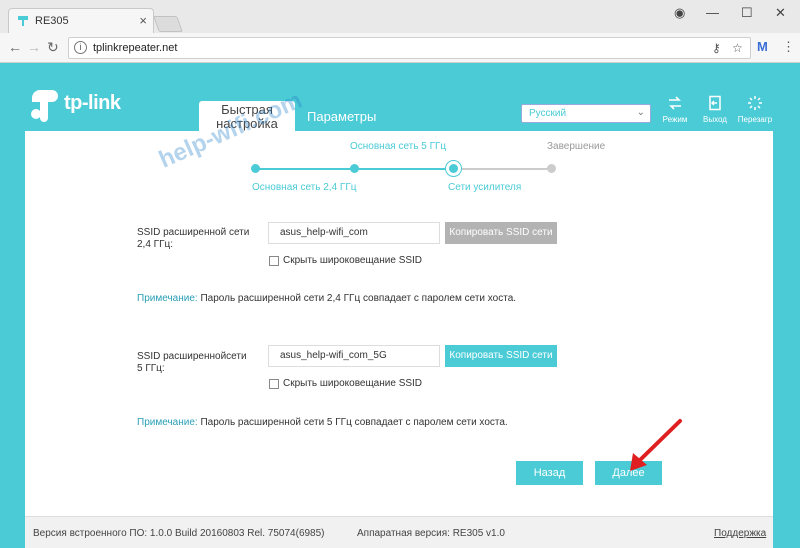 The width and height of the screenshot is (800, 548). Describe the element at coordinates (586, 113) in the screenshot. I see `language-select: Русский ⌄` at that location.